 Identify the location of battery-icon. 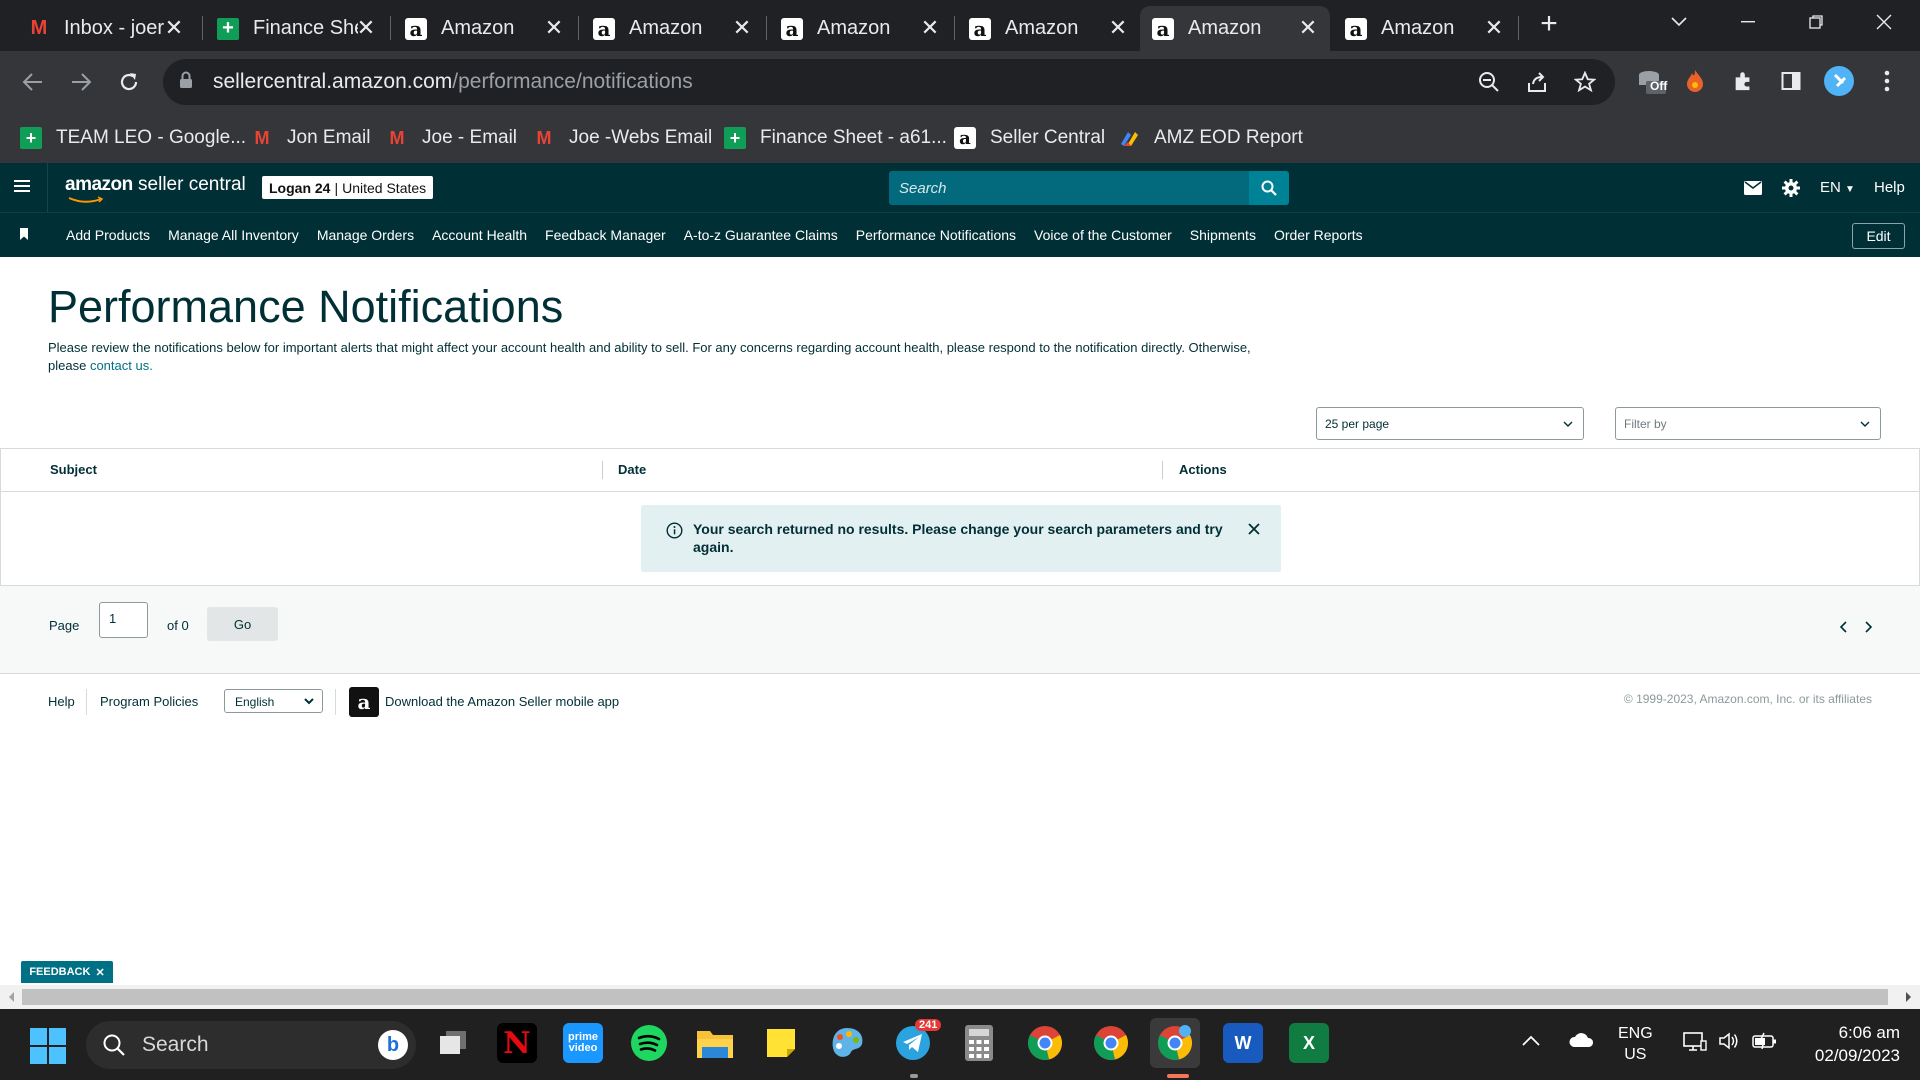
(1765, 1043).